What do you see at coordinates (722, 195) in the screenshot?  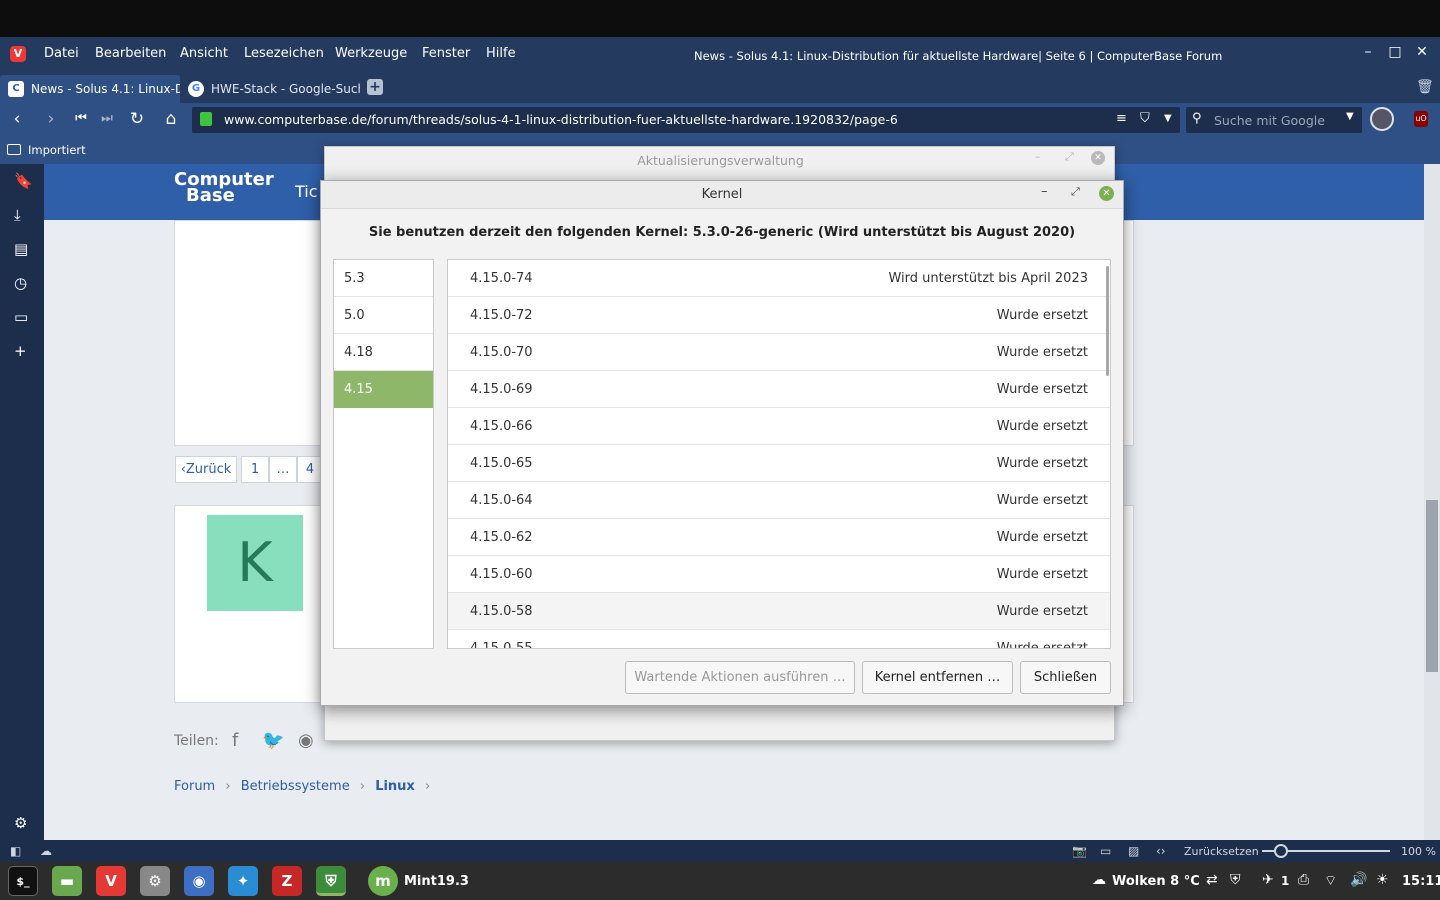 I see `kernel-titlebar: Kernel – ⤢ ✕` at bounding box center [722, 195].